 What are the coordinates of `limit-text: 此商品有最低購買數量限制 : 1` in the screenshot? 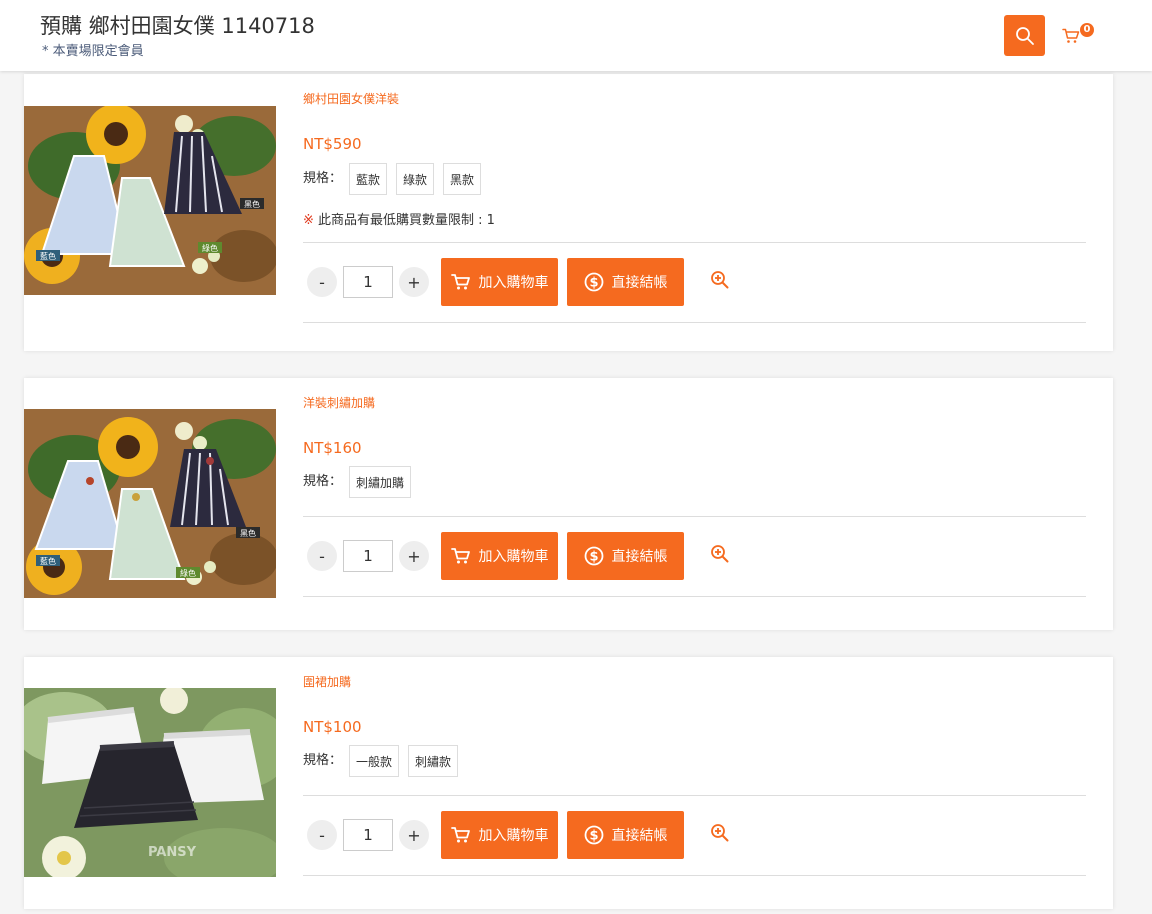 It's located at (404, 220).